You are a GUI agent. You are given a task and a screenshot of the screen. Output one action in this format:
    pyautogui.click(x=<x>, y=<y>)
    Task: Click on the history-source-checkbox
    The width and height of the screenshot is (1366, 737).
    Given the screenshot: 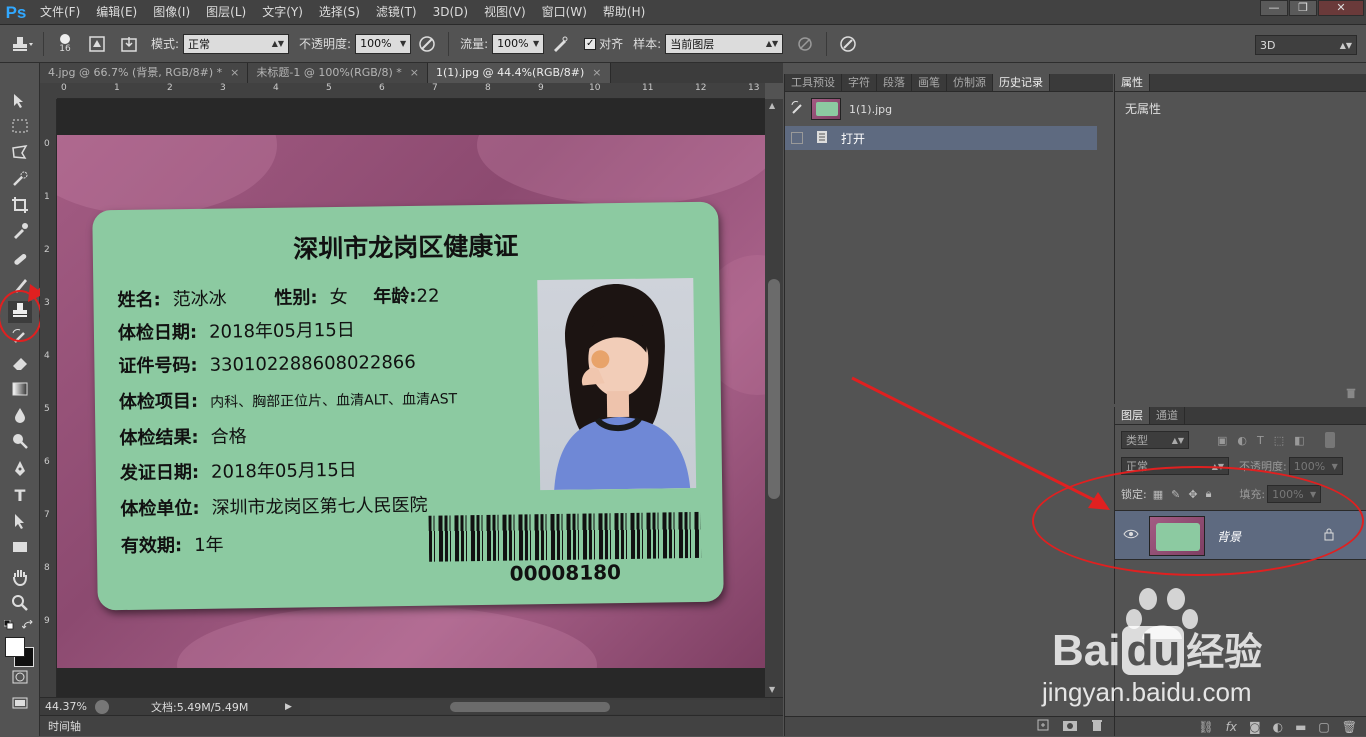 What is the action you would take?
    pyautogui.click(x=797, y=138)
    